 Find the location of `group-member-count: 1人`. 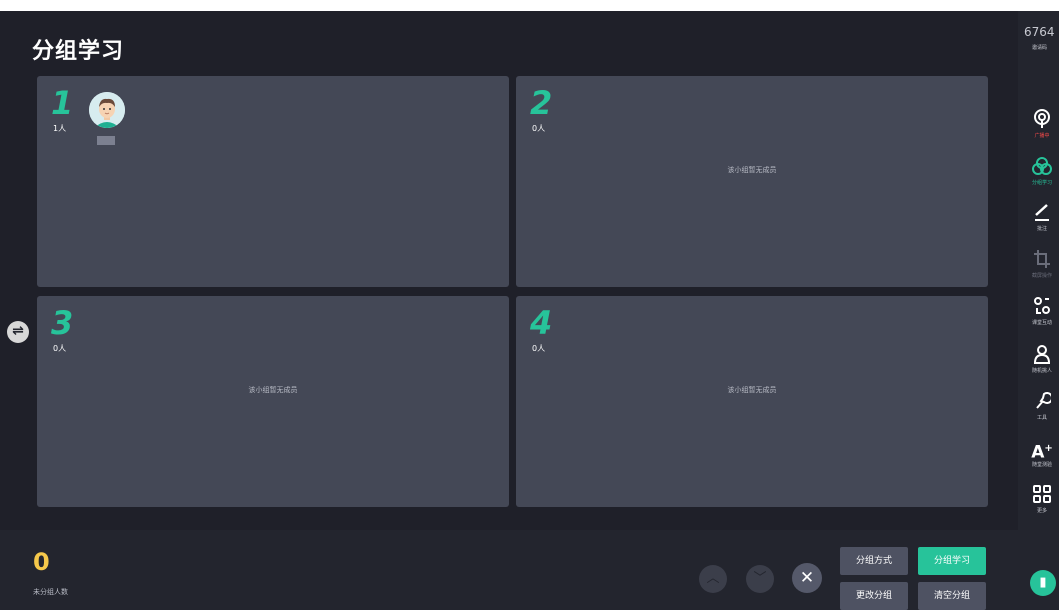

group-member-count: 1人 is located at coordinates (60, 128).